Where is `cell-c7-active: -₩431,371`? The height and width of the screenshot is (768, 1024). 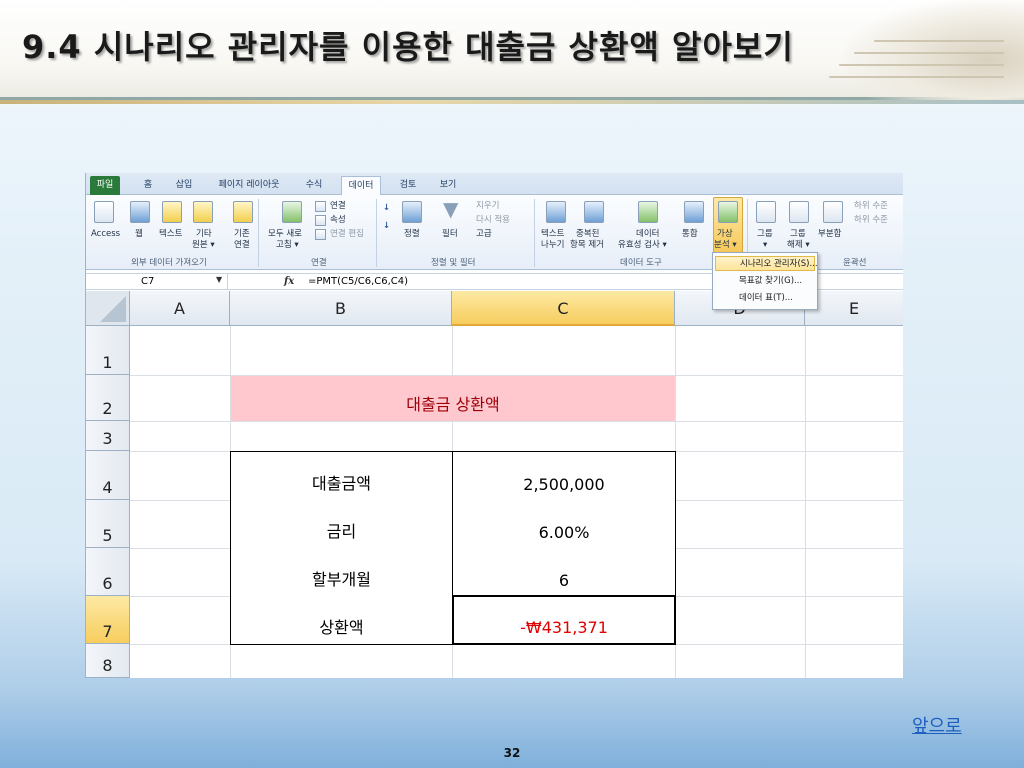
cell-c7-active: -₩431,371 is located at coordinates (564, 620).